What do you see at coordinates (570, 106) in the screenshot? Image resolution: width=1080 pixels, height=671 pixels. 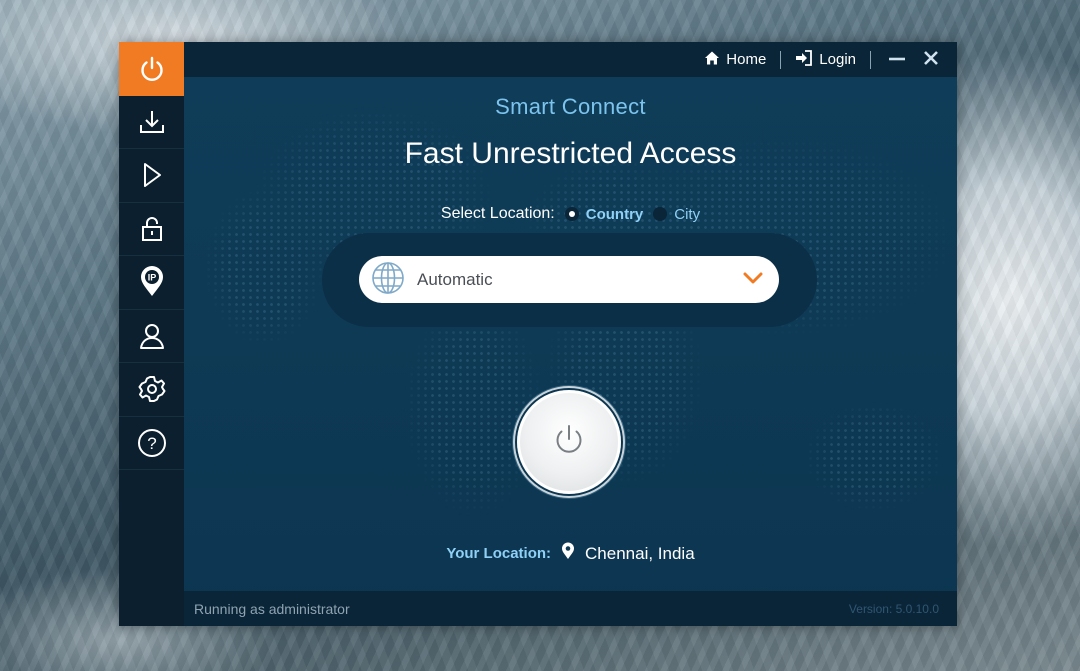 I see `mode-subtitle: Smart Connect` at bounding box center [570, 106].